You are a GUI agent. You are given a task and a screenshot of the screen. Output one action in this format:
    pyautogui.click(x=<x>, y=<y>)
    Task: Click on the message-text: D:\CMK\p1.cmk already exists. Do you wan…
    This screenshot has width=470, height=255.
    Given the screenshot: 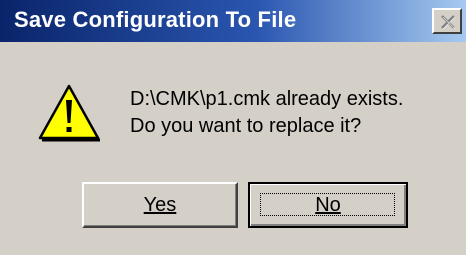 What is the action you would take?
    pyautogui.click(x=266, y=113)
    